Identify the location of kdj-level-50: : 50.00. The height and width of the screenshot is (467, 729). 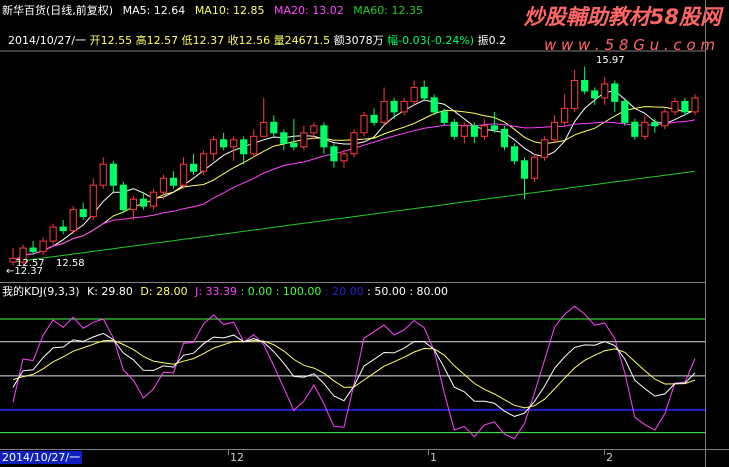
(386, 291).